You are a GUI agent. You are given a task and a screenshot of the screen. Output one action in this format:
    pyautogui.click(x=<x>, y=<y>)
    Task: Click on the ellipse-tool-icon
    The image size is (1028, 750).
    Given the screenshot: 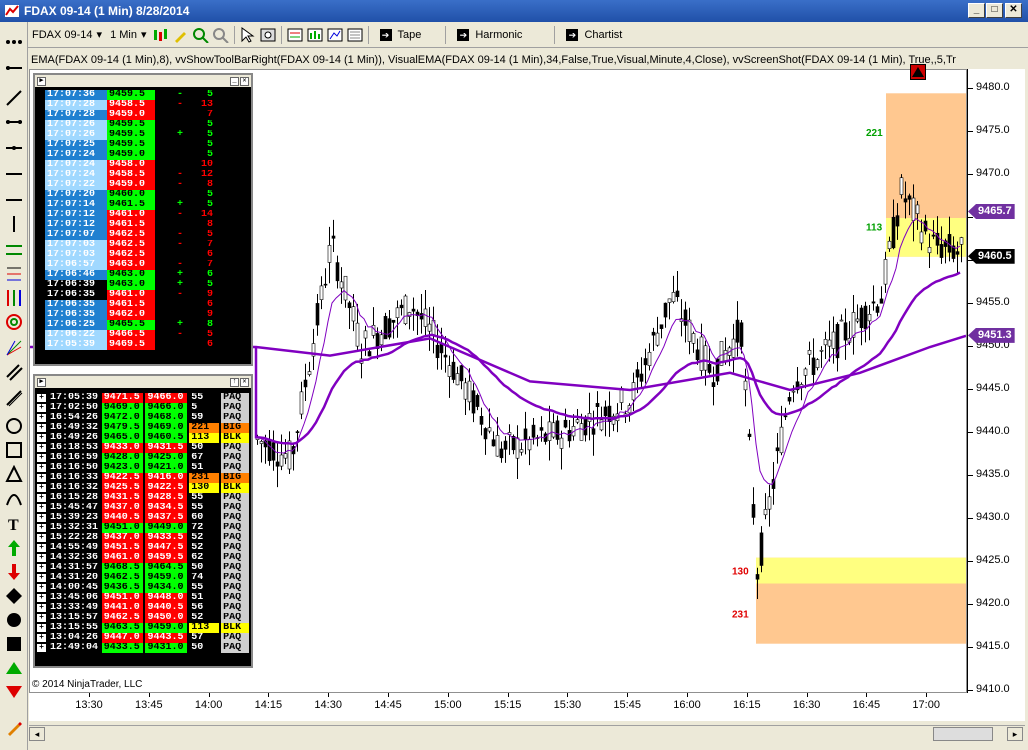 What is the action you would take?
    pyautogui.click(x=14, y=426)
    